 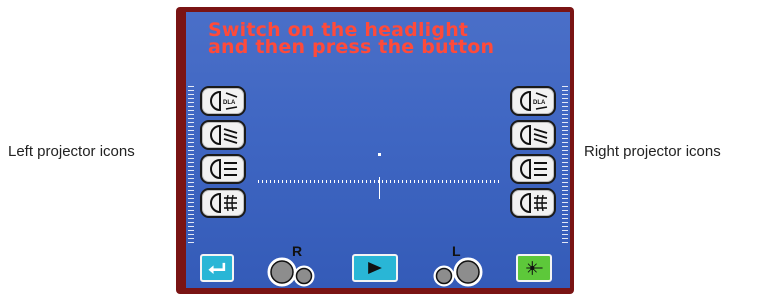 I want to click on bottom-toolbar: R L, so click(x=378, y=265).